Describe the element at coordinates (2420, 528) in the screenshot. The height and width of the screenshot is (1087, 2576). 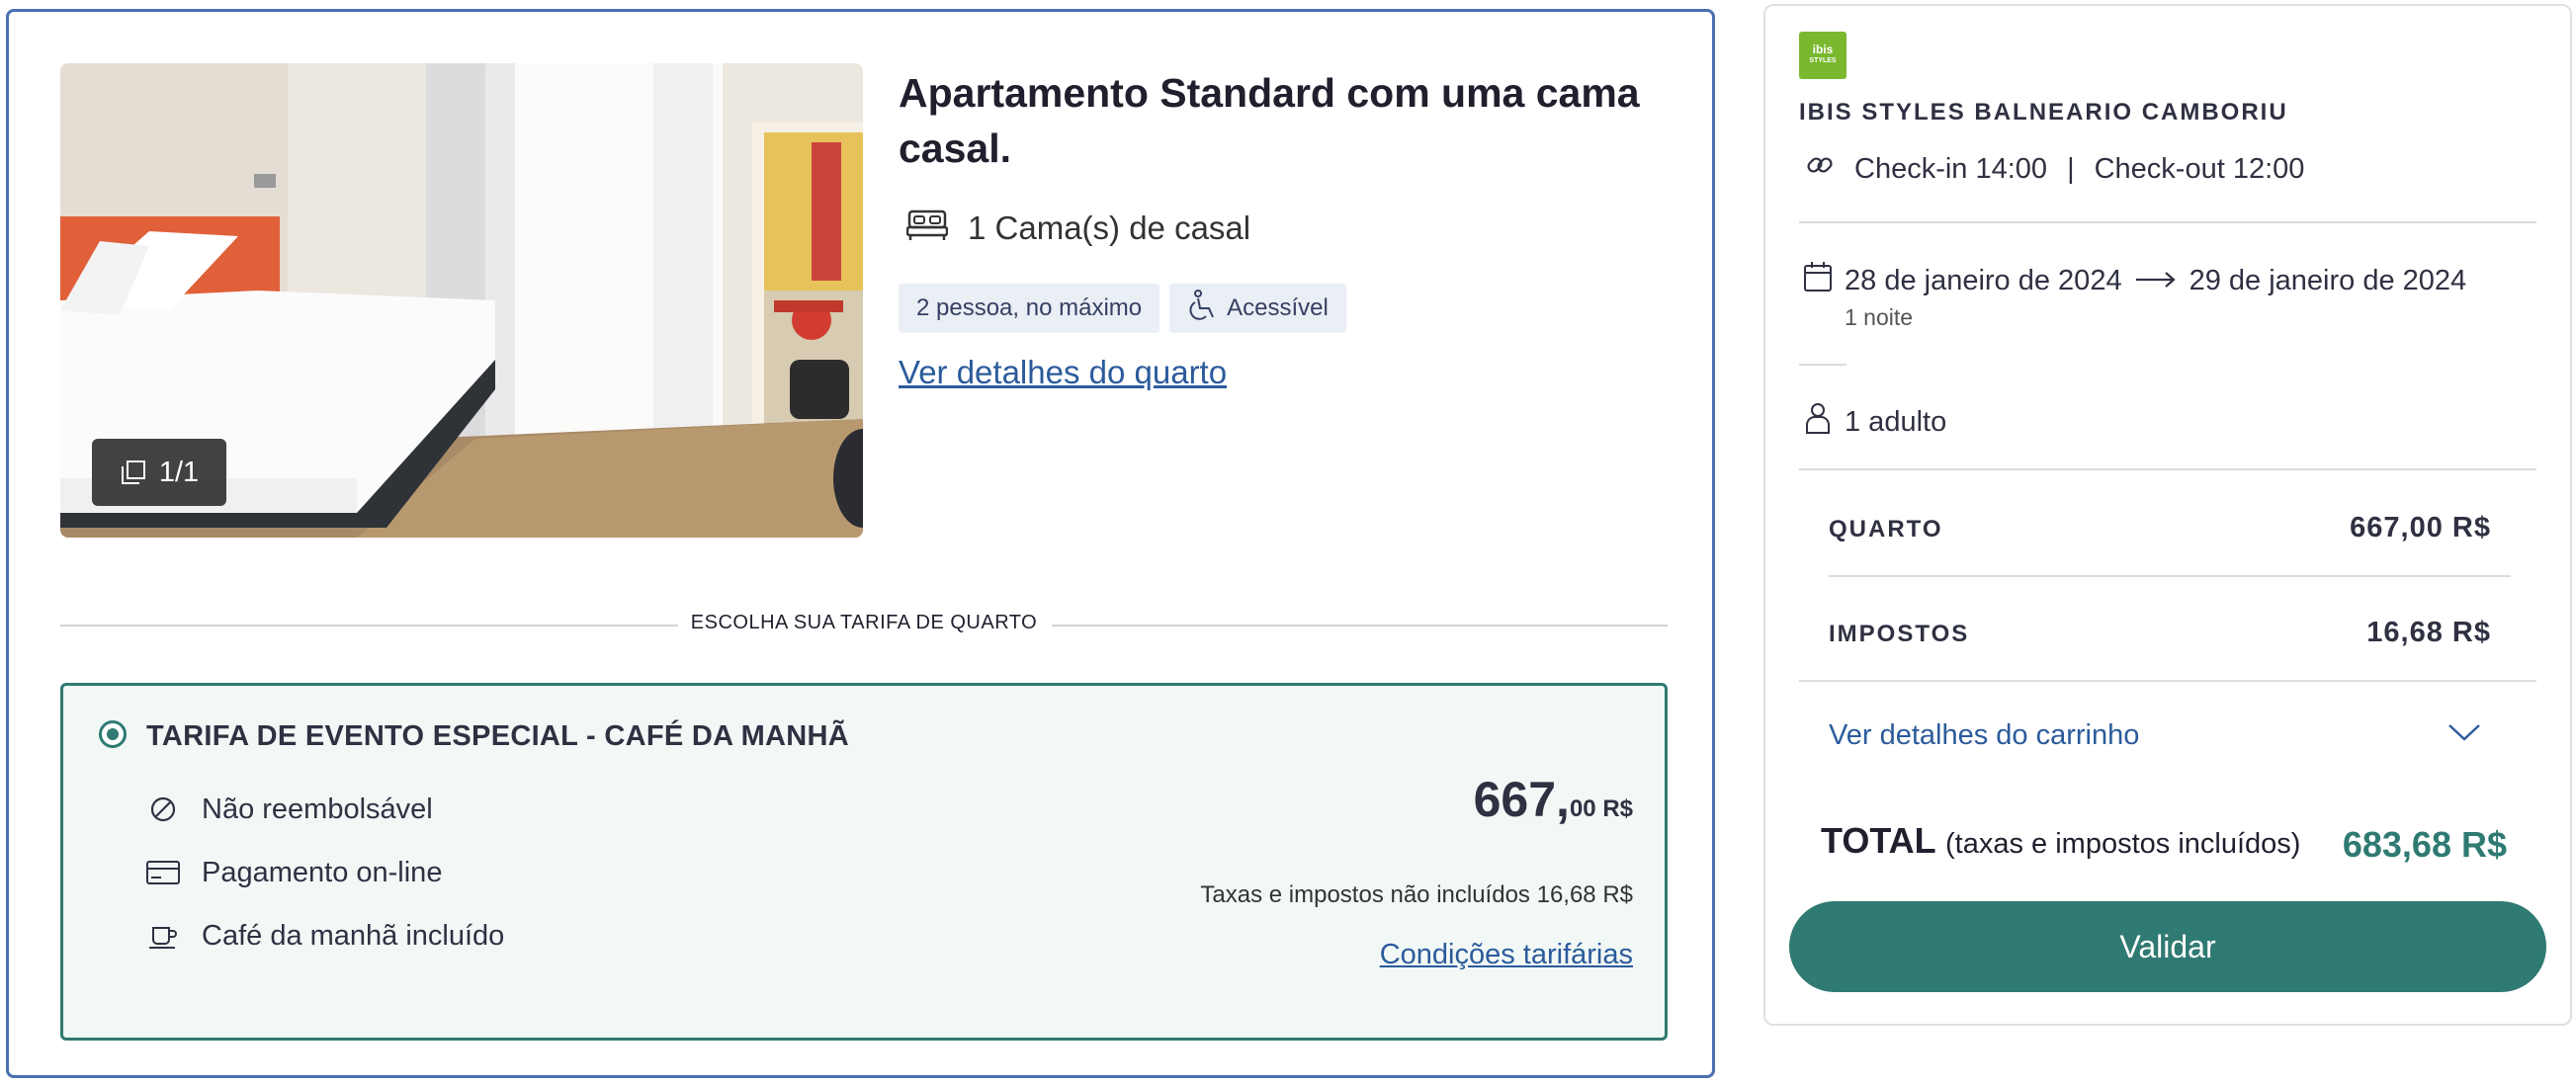
I see `room-price-value: 667,00 R$` at that location.